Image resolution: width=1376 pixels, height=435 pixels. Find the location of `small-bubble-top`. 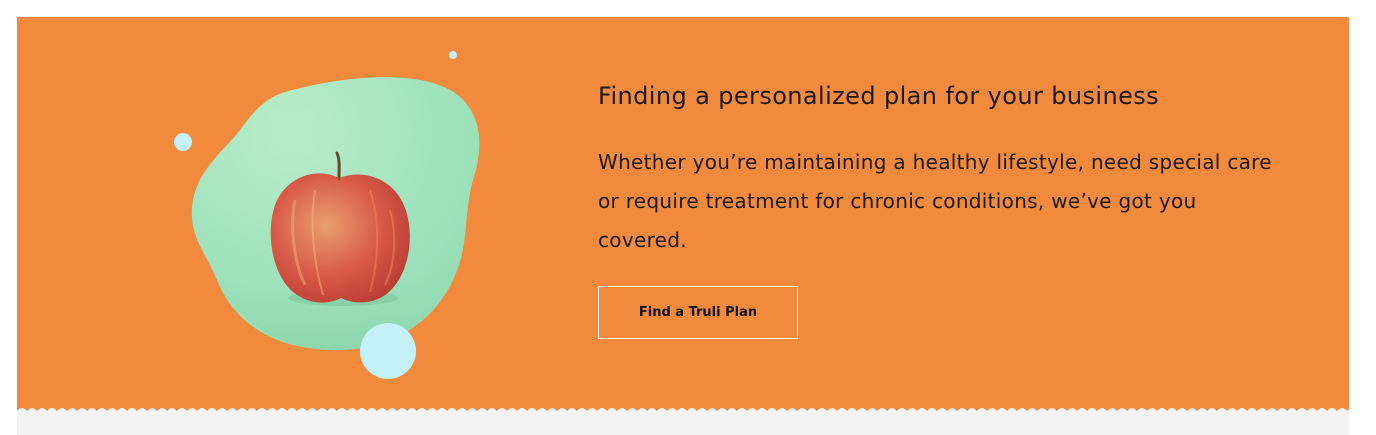

small-bubble-top is located at coordinates (453, 55).